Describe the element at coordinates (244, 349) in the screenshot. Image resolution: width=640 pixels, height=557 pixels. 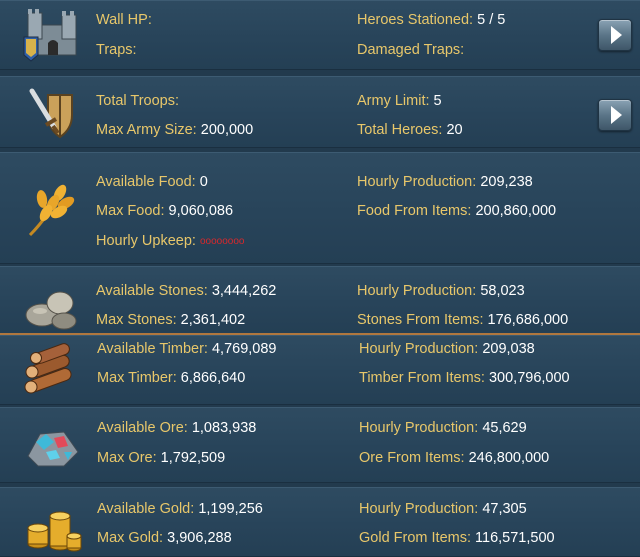
I see `available-timber-value: 4,769,089` at that location.